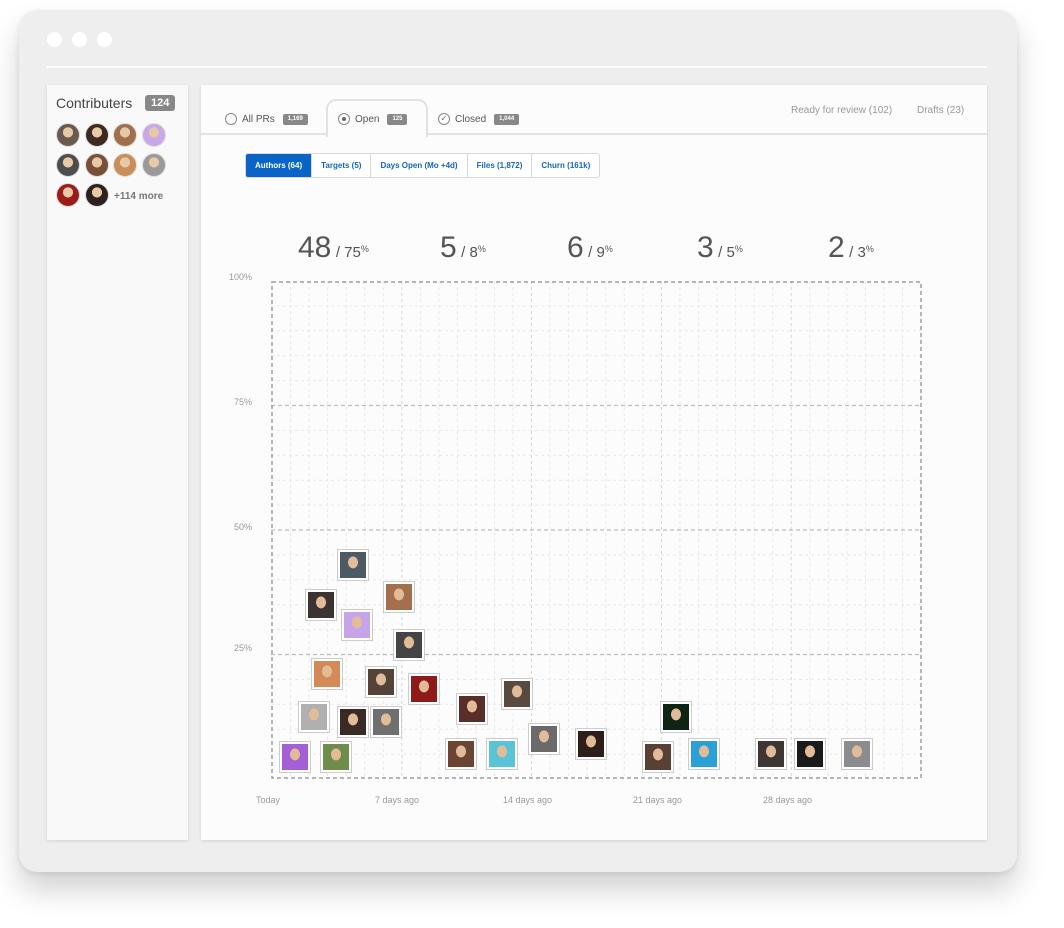  What do you see at coordinates (342, 165) in the screenshot?
I see `segment-1: Targets (5)` at bounding box center [342, 165].